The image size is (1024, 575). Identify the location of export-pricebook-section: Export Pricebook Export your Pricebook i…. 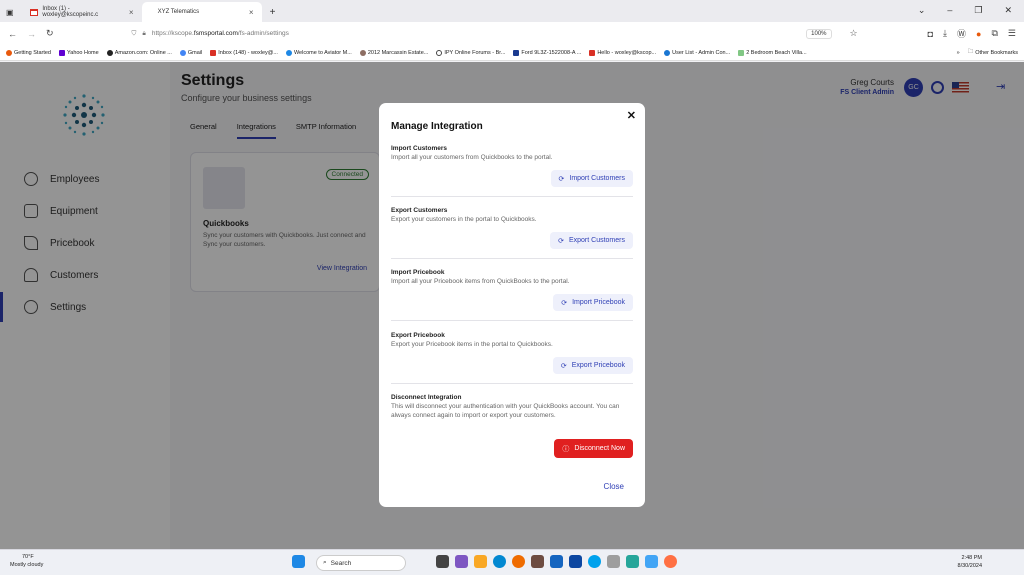
(512, 358).